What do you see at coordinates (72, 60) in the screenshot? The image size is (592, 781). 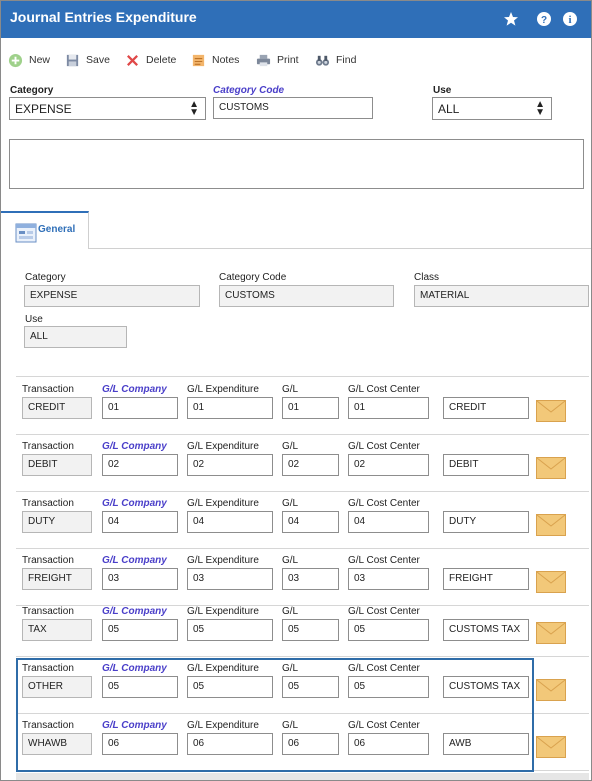 I see `save-icon` at bounding box center [72, 60].